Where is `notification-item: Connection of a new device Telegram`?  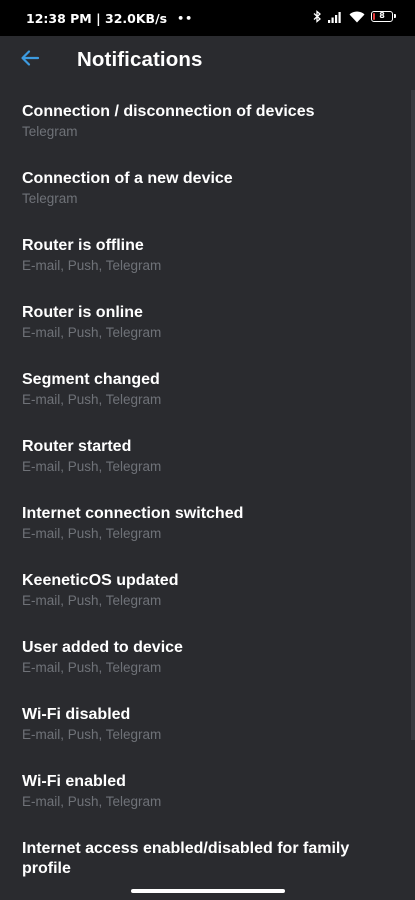 notification-item: Connection of a new device Telegram is located at coordinates (207, 198).